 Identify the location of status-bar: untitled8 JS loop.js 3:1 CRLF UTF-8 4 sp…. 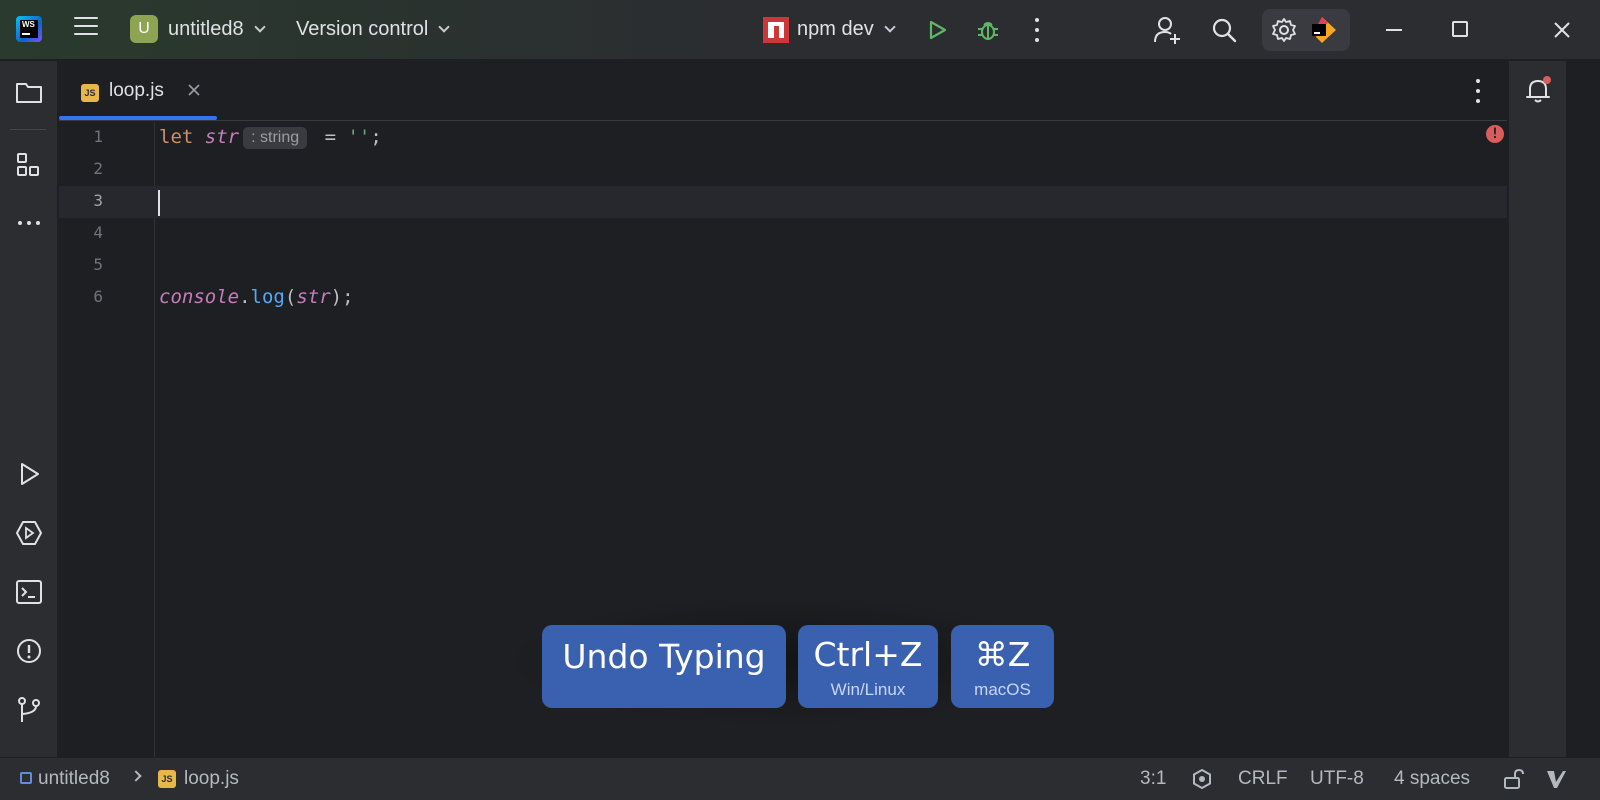
(800, 778).